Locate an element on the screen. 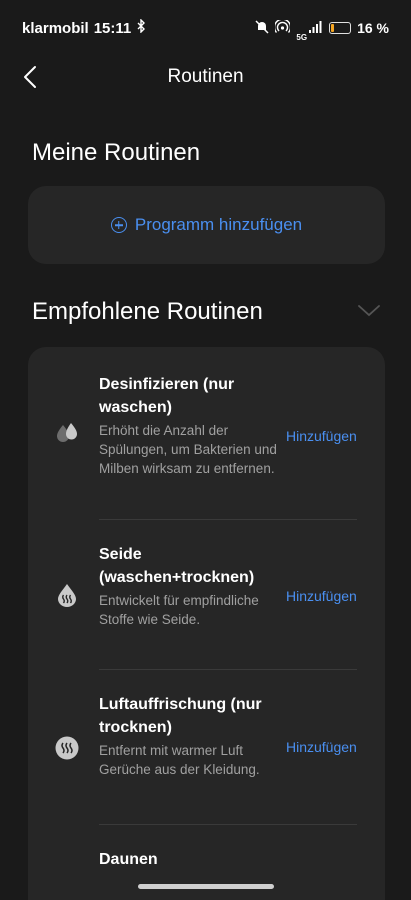  page-title: Routinen is located at coordinates (205, 76).